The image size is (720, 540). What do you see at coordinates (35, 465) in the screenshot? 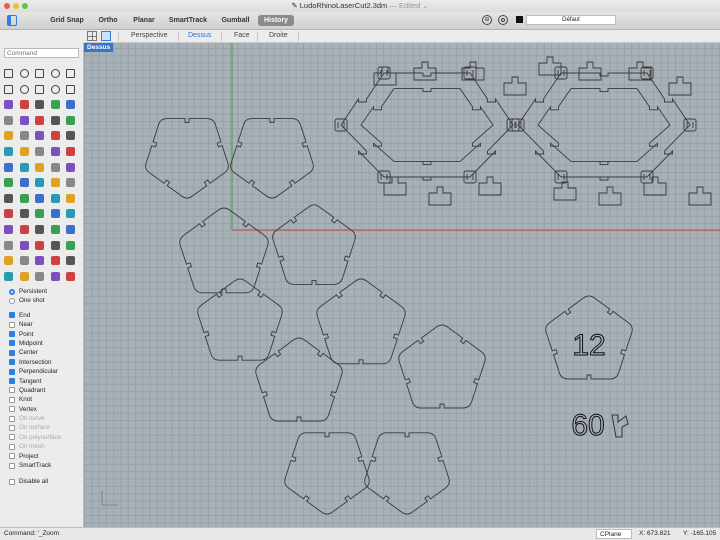
I see `osnap-smarttrack: SmartTrack` at bounding box center [35, 465].